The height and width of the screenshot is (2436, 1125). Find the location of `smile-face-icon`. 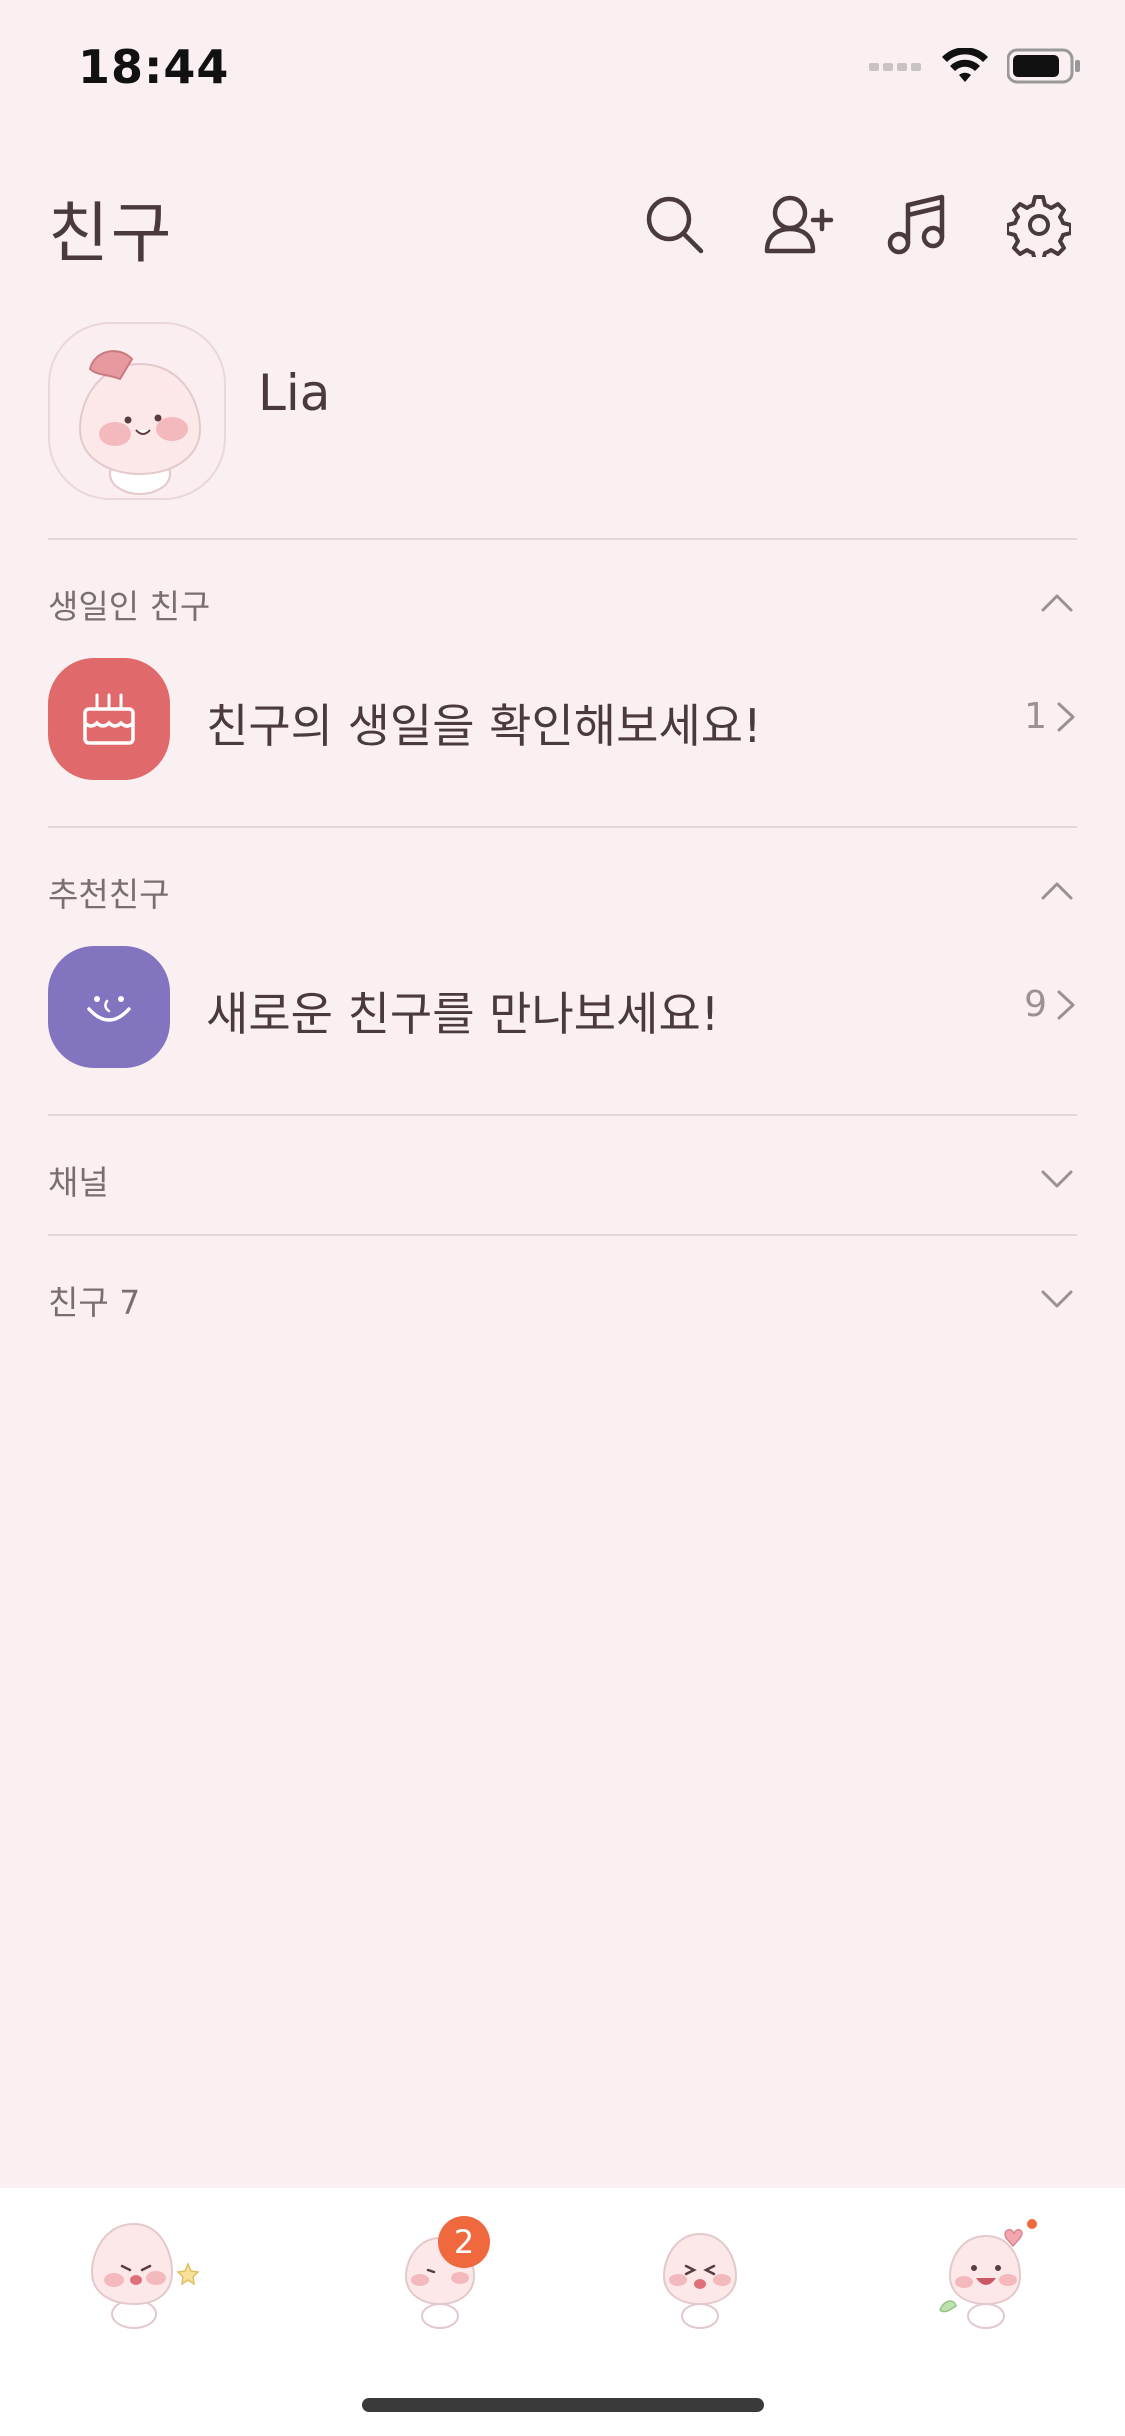

smile-face-icon is located at coordinates (109, 1009).